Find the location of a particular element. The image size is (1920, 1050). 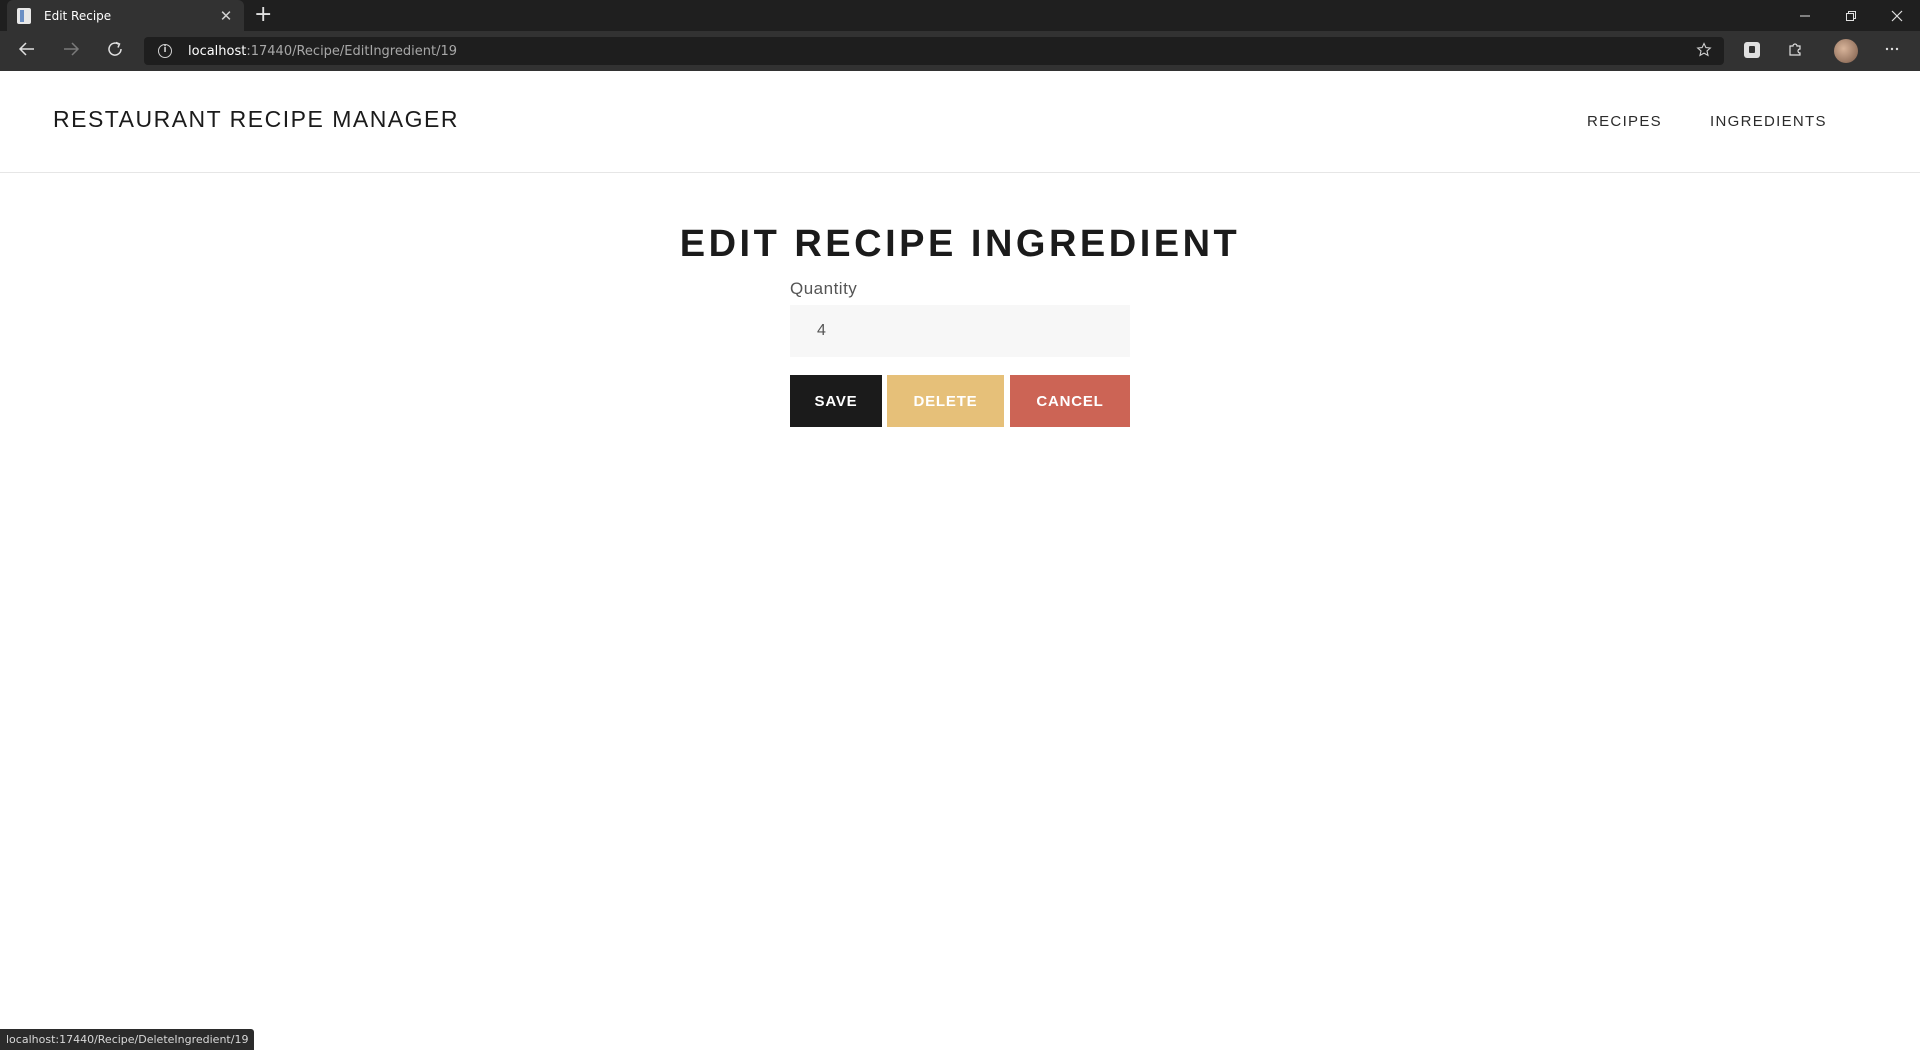

close-icon: ✕ is located at coordinates (226, 16).